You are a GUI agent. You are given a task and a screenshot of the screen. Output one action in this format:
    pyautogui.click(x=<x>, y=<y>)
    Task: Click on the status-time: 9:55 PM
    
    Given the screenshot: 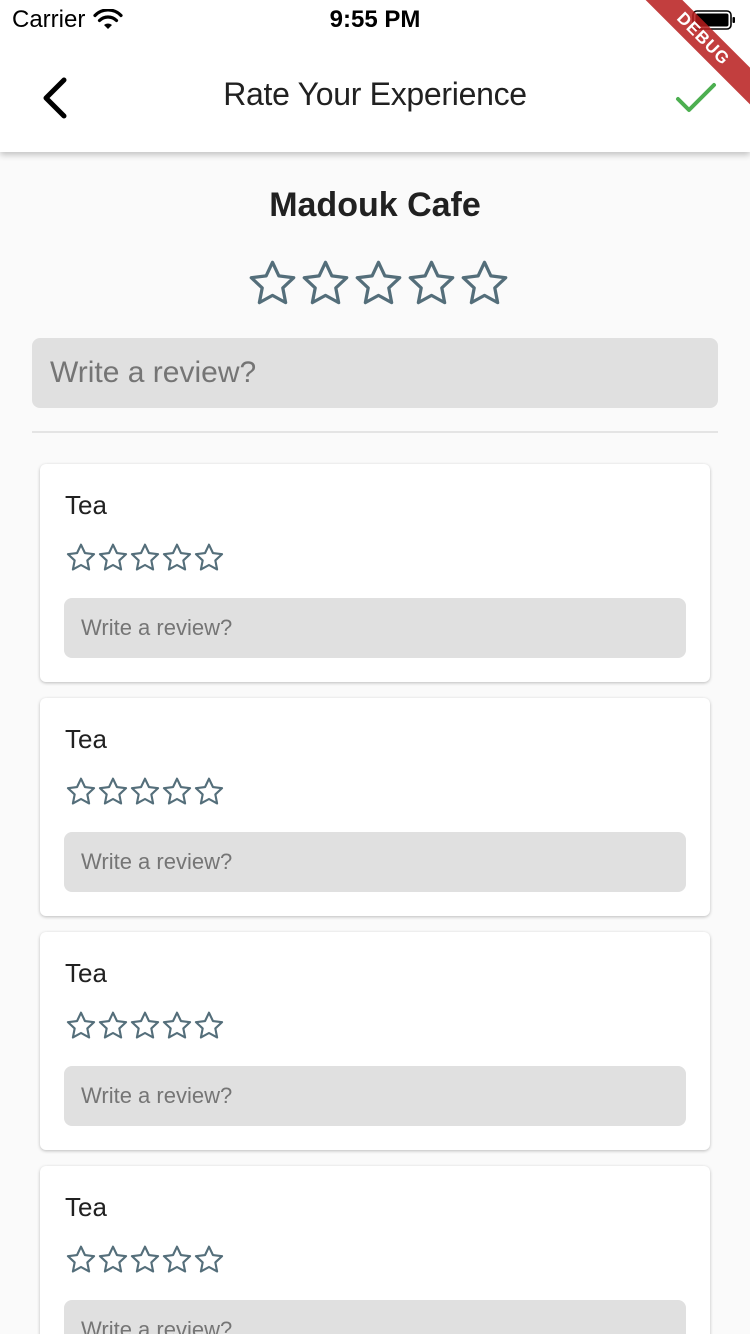 What is the action you would take?
    pyautogui.click(x=375, y=19)
    